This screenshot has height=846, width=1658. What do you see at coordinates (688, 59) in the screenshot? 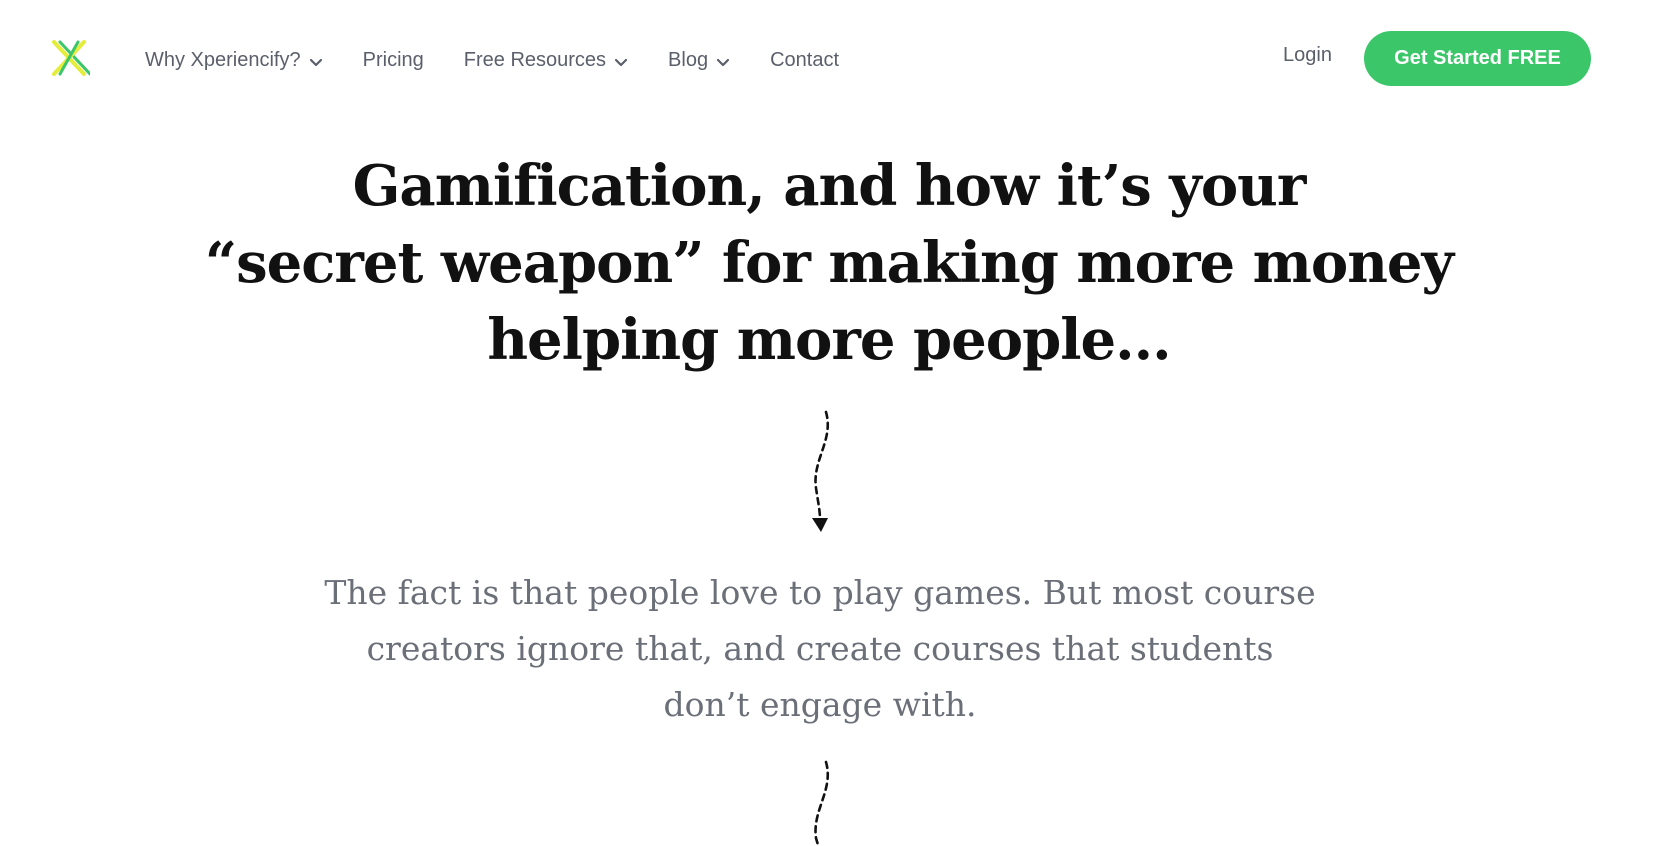
I see `nav-item-label: Blog` at bounding box center [688, 59].